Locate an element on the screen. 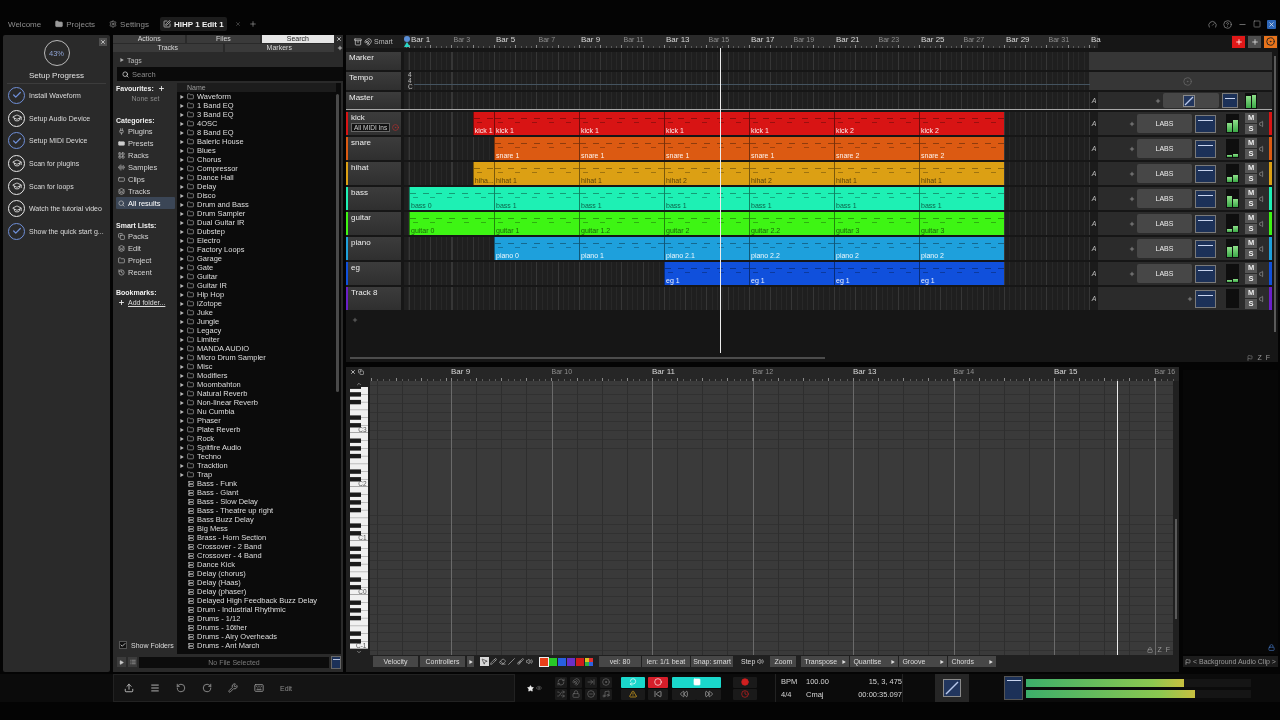 This screenshot has width=1280, height=720. show-folders-checkbox is located at coordinates (123, 645).